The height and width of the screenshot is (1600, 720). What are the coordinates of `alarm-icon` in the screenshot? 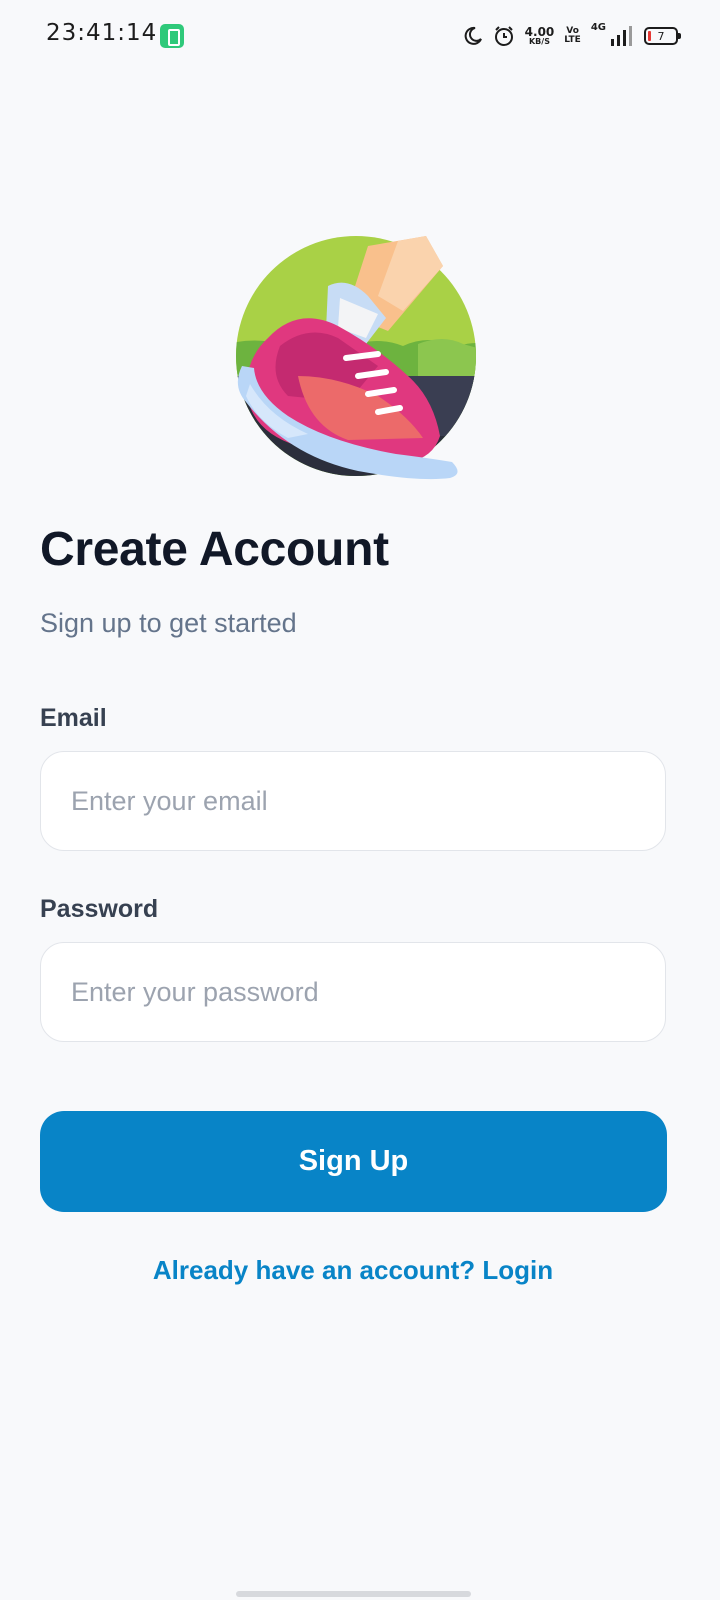 It's located at (503, 36).